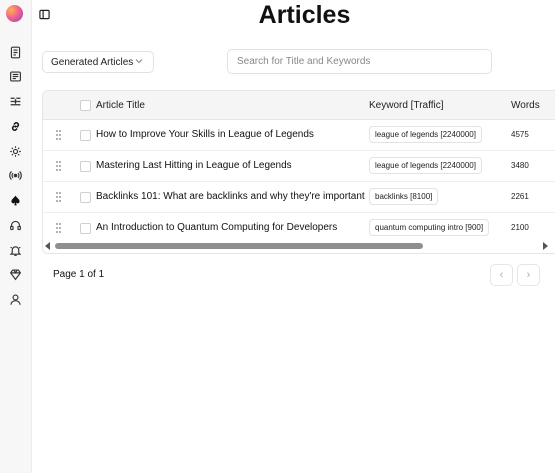 Image resolution: width=555 pixels, height=473 pixels. I want to click on column-header-title: Article Title, so click(120, 105).